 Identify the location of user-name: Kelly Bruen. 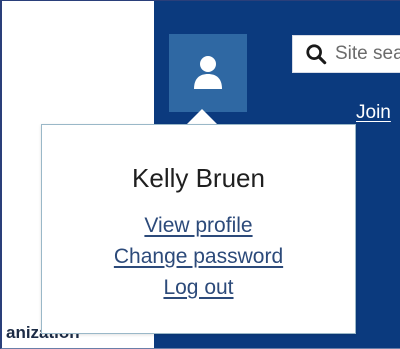
(198, 178).